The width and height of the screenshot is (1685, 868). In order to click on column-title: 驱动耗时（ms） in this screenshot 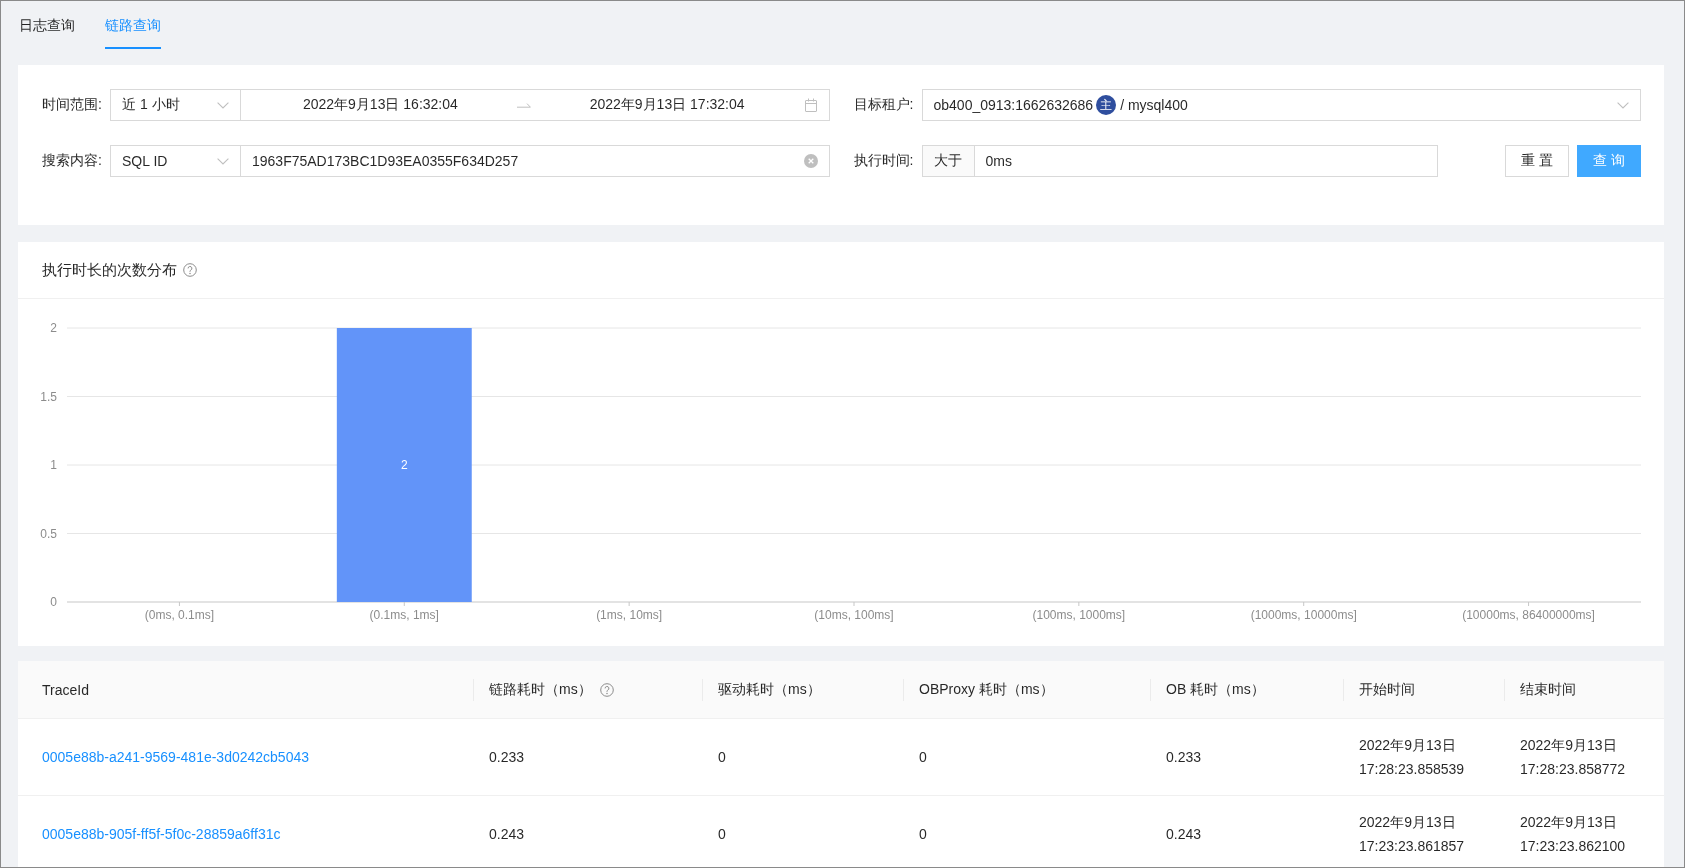, I will do `click(769, 689)`.